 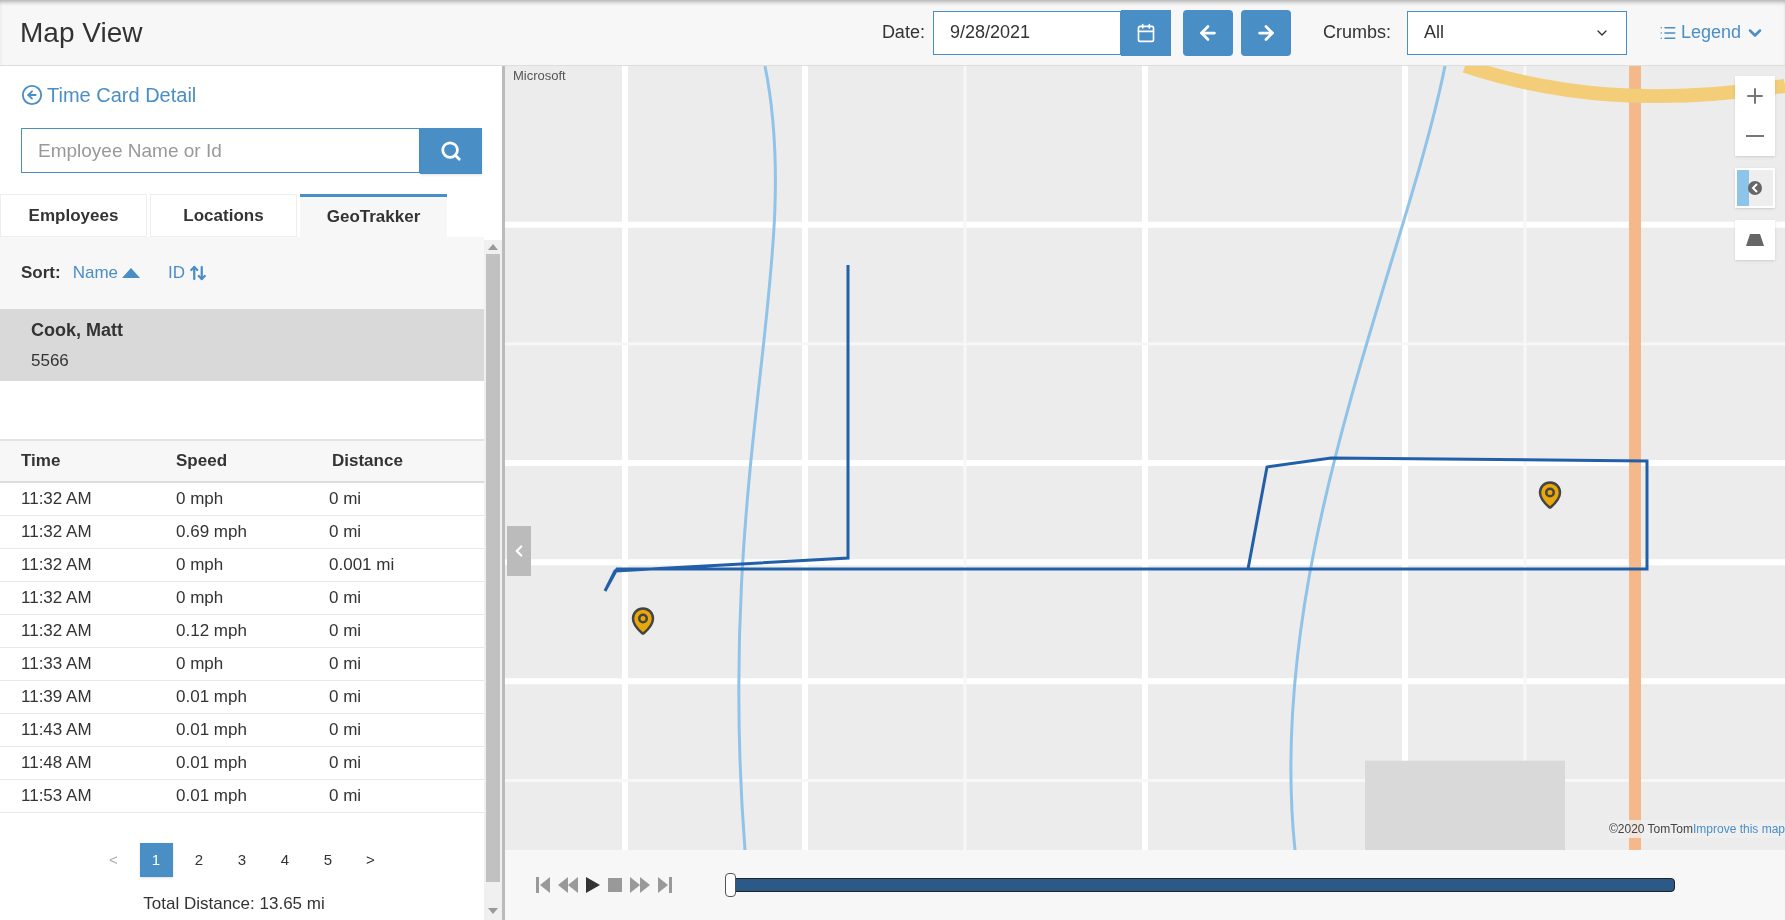 I want to click on skip-forward-icon, so click(x=665, y=885).